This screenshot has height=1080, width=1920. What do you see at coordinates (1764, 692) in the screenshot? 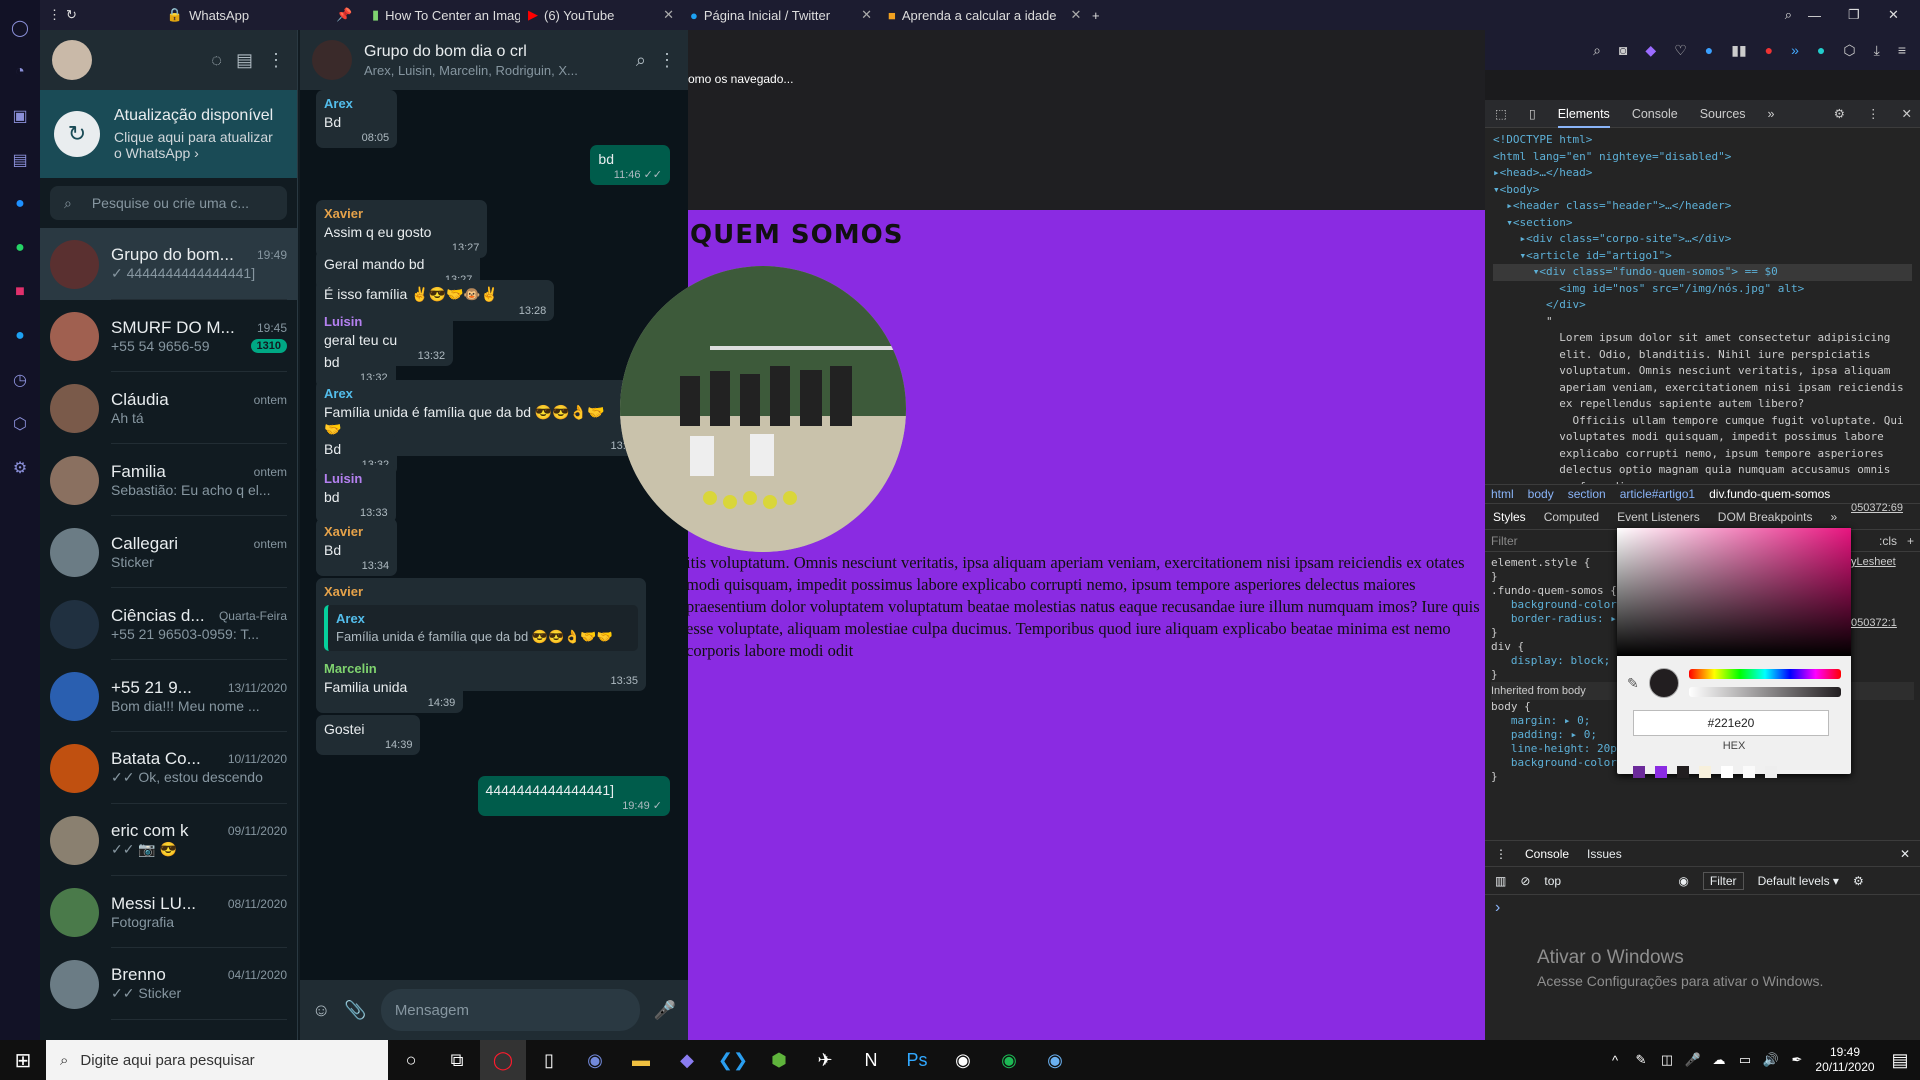
I see `alpha-slider` at bounding box center [1764, 692].